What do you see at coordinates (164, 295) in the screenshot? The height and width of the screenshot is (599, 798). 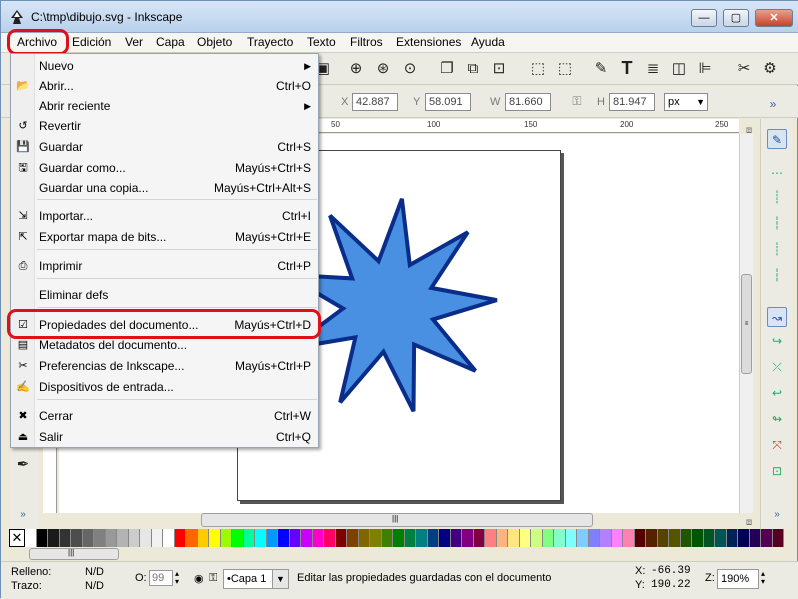 I see `menu-item-10: Eliminar defs` at bounding box center [164, 295].